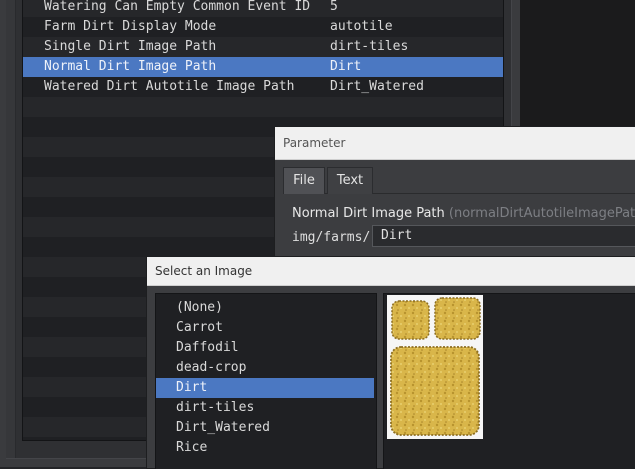 This screenshot has width=635, height=469. Describe the element at coordinates (361, 26) in the screenshot. I see `parameter-value: autotile` at that location.